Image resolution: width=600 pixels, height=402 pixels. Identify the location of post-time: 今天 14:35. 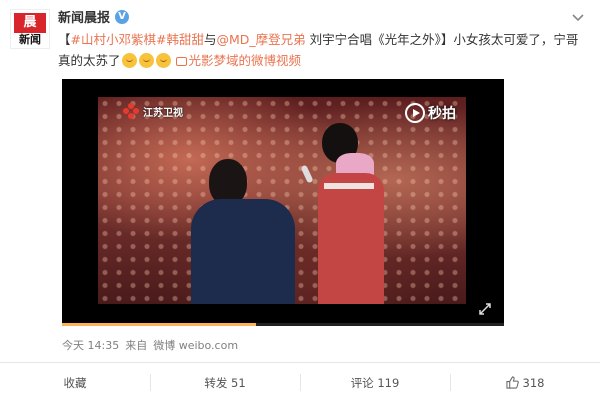
(90, 345).